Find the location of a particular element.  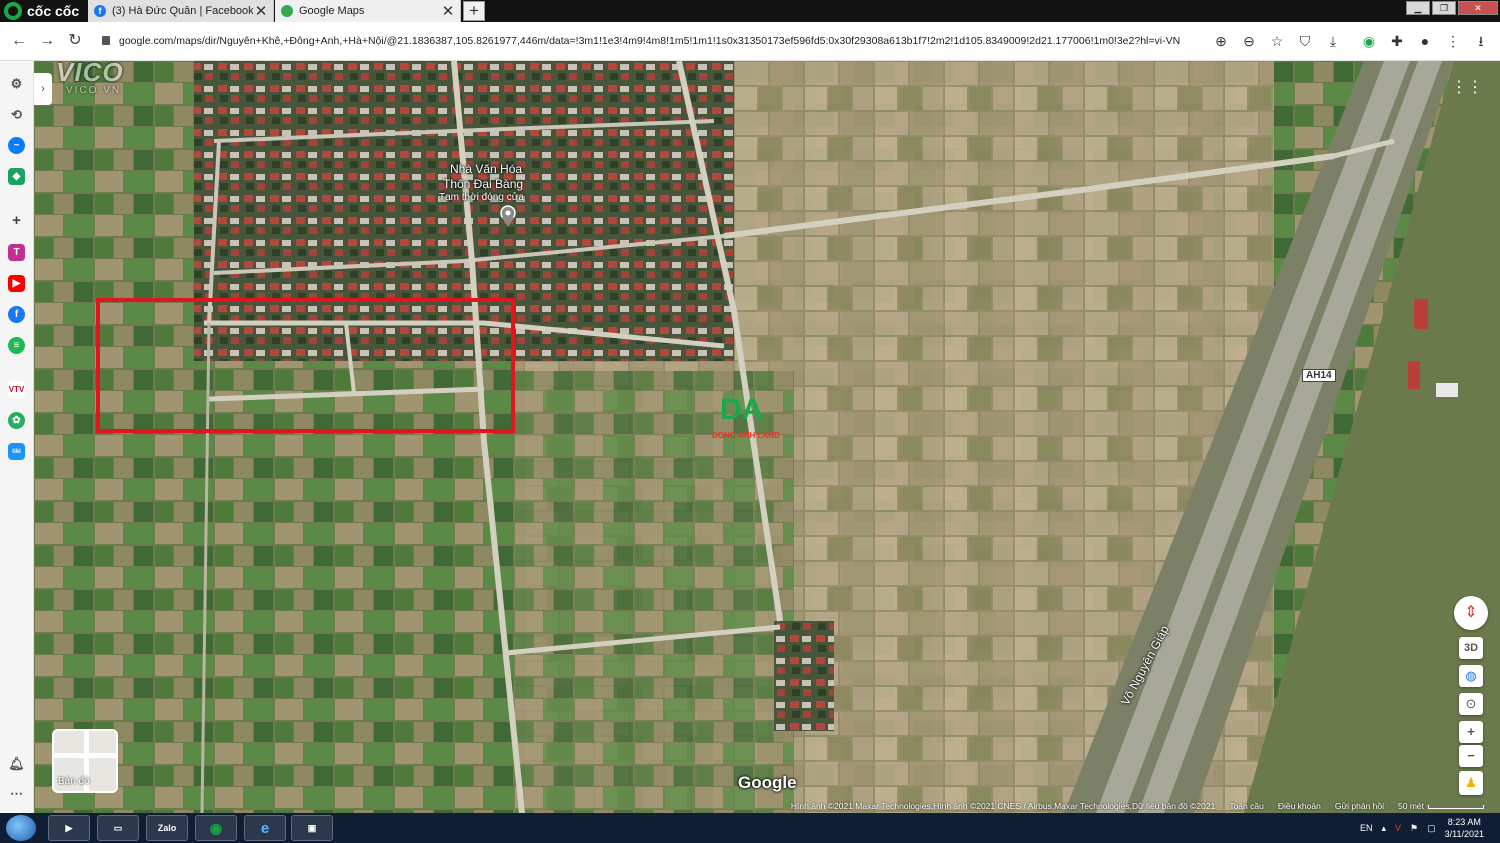

tab-facebook: f (3) Hà Đức Quân | Facebook ✕ is located at coordinates (181, 11).